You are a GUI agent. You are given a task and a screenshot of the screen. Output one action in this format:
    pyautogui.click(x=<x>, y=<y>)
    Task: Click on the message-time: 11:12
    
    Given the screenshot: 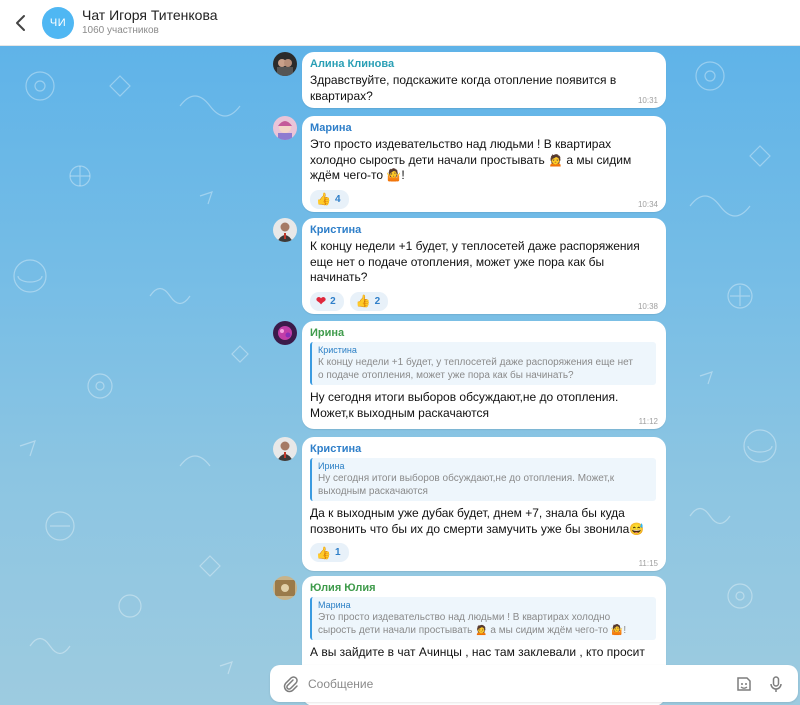 What is the action you would take?
    pyautogui.click(x=648, y=421)
    